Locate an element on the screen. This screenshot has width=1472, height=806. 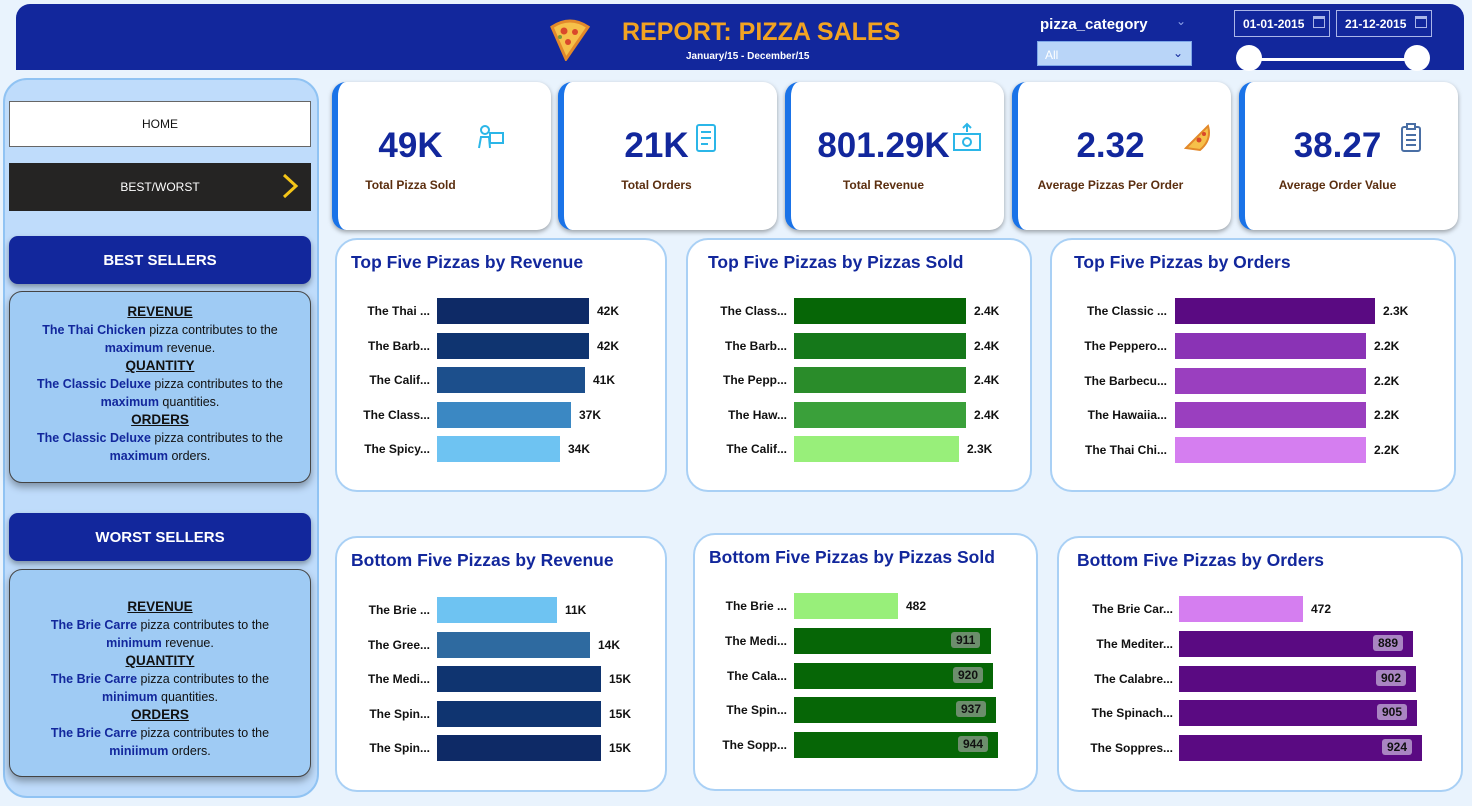
slider-end-handle is located at coordinates (1417, 58).